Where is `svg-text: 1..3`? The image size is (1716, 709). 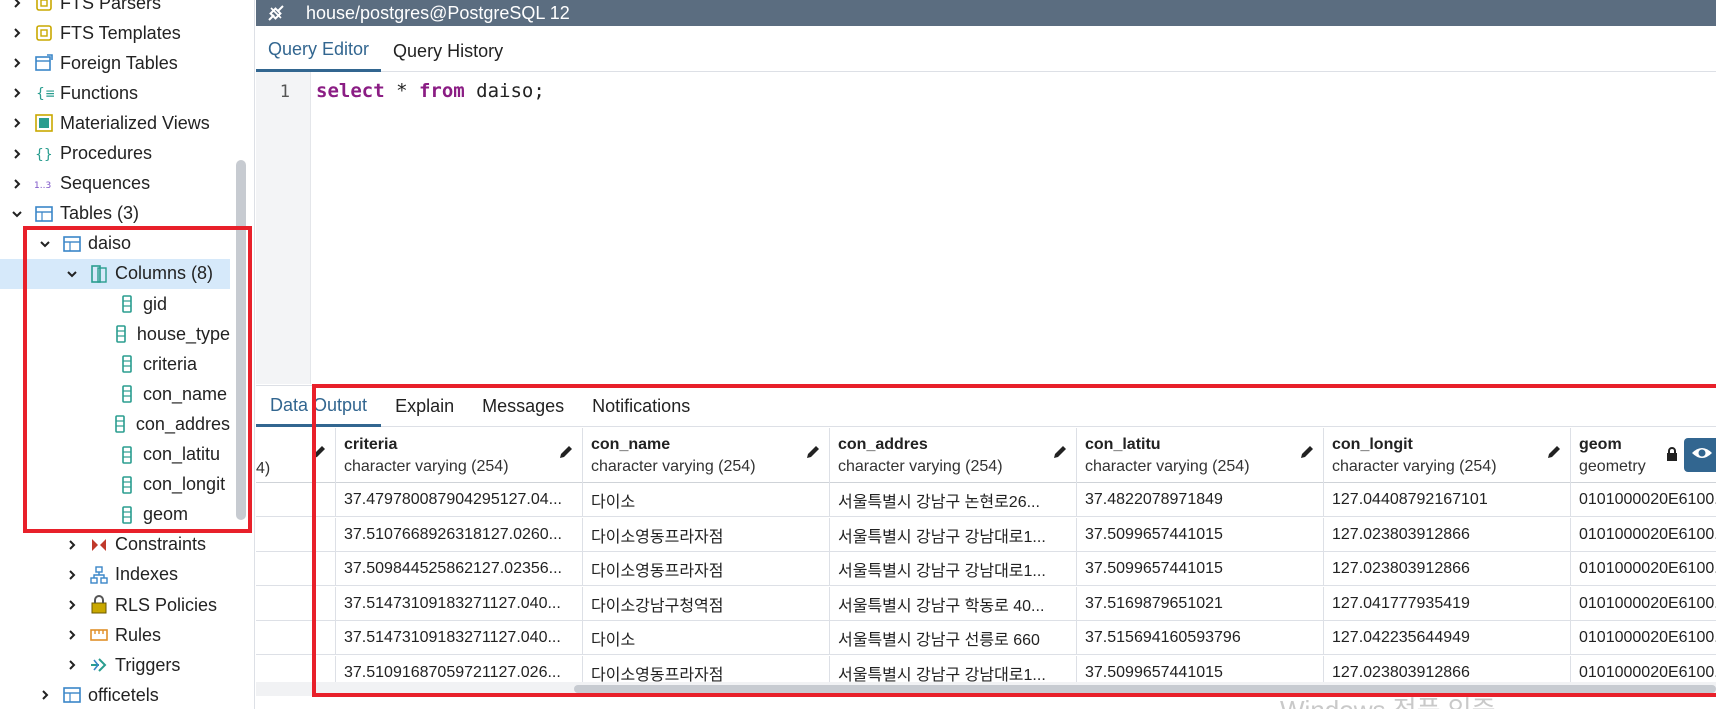 svg-text: 1..3 is located at coordinates (42, 186).